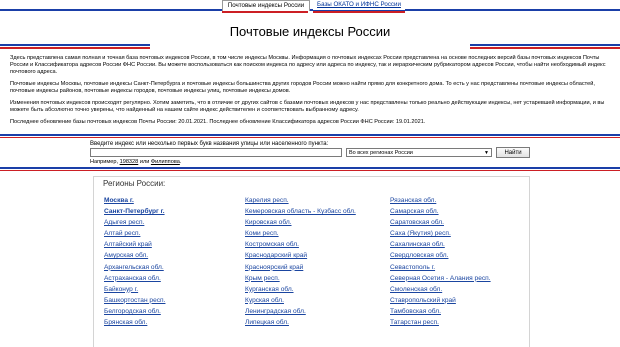 The height and width of the screenshot is (347, 620). What do you see at coordinates (419, 152) in the screenshot?
I see `region-select: Во всех регионах России ▼` at bounding box center [419, 152].